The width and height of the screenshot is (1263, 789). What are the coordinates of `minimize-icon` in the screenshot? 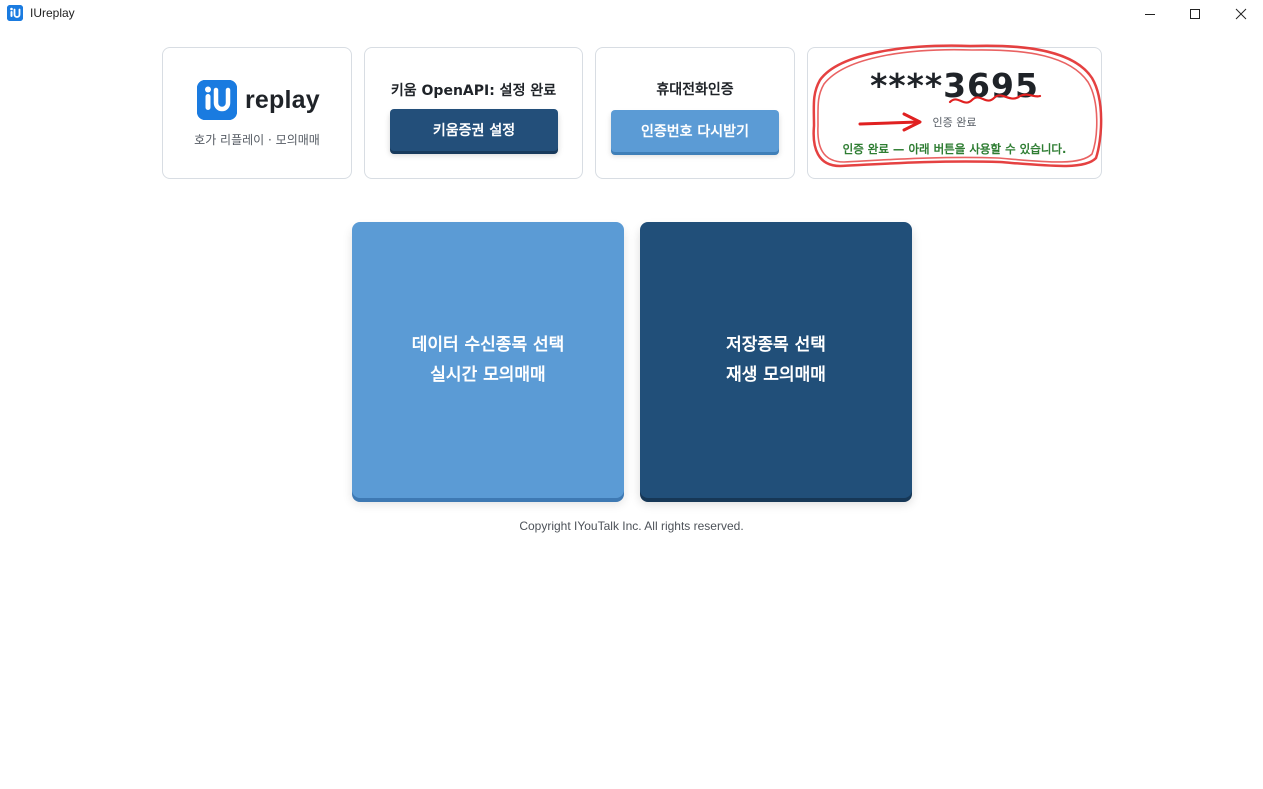 It's located at (1150, 14).